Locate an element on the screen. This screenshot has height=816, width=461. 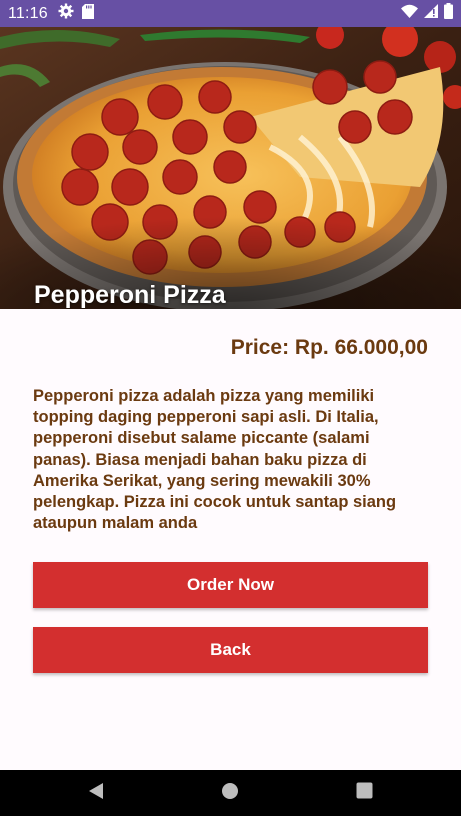
home-circle-icon is located at coordinates (230, 793).